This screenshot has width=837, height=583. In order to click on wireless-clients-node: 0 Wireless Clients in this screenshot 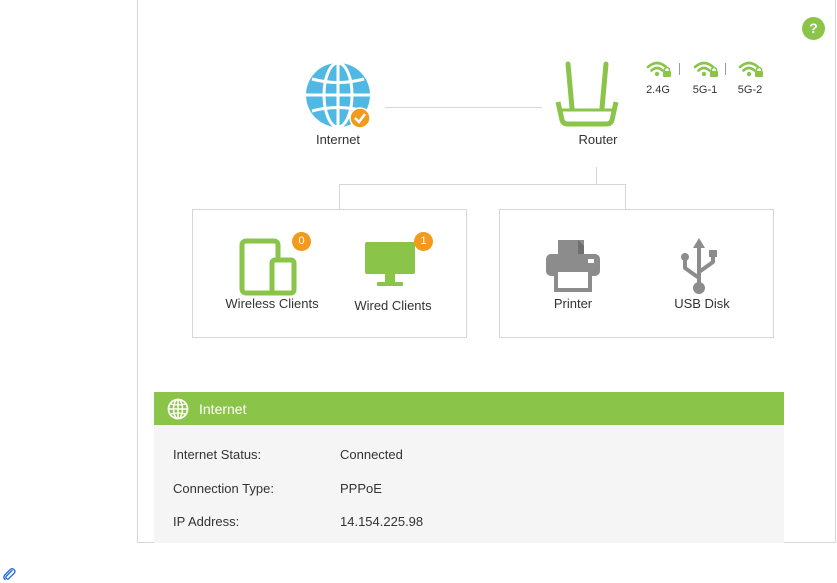, I will do `click(272, 274)`.